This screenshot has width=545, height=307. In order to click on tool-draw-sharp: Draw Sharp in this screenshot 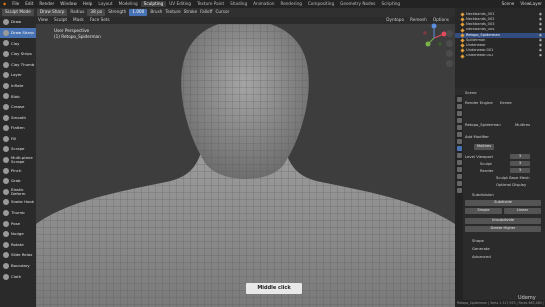, I will do `click(18, 33)`.